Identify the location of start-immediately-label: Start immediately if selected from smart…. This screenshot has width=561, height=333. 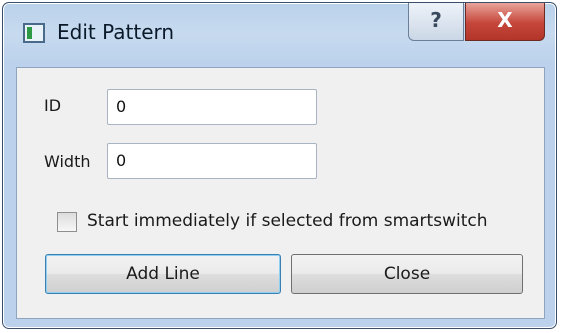
(287, 221).